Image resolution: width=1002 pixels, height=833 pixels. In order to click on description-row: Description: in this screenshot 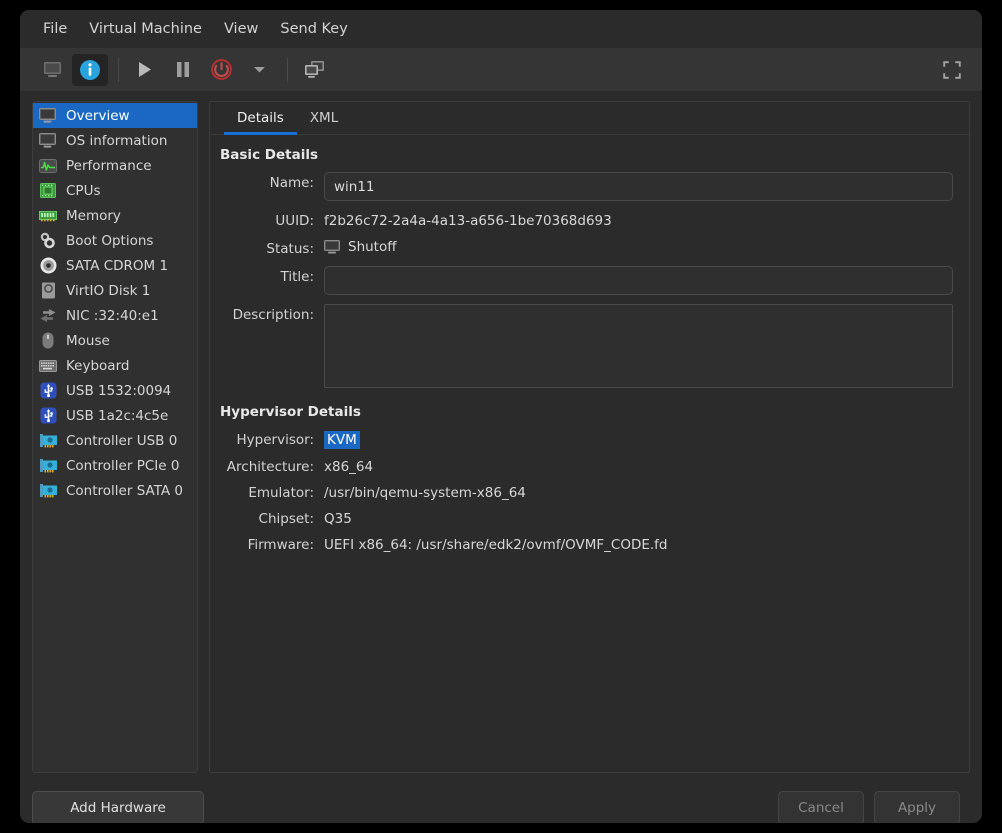, I will do `click(585, 346)`.